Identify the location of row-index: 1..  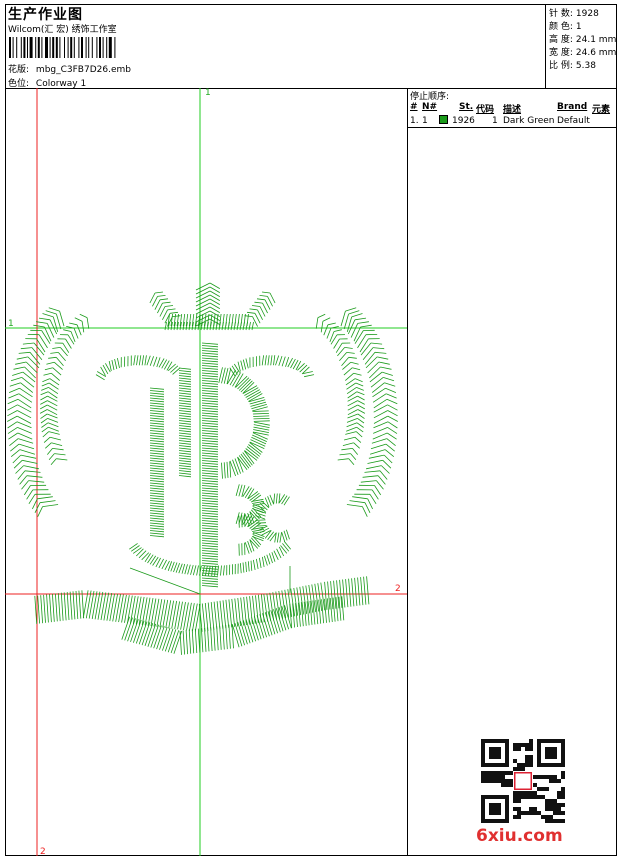
(414, 121).